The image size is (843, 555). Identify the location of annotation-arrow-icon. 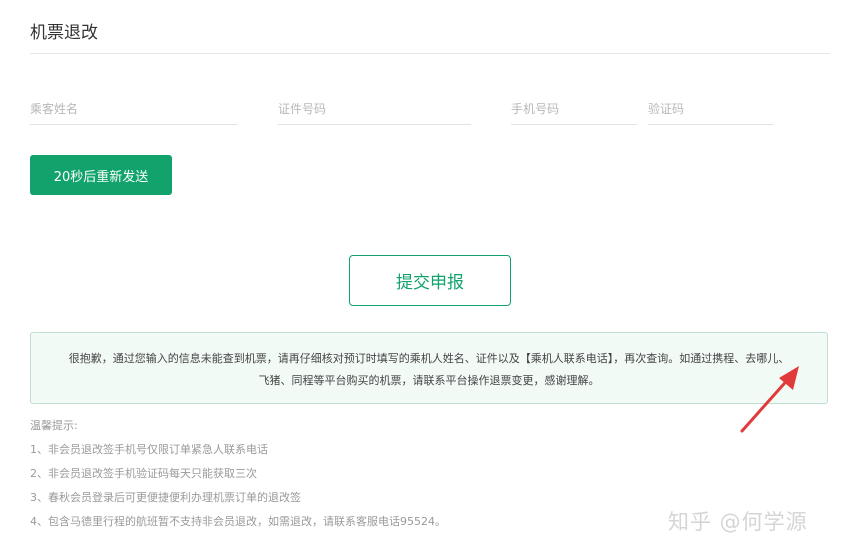
(769, 399).